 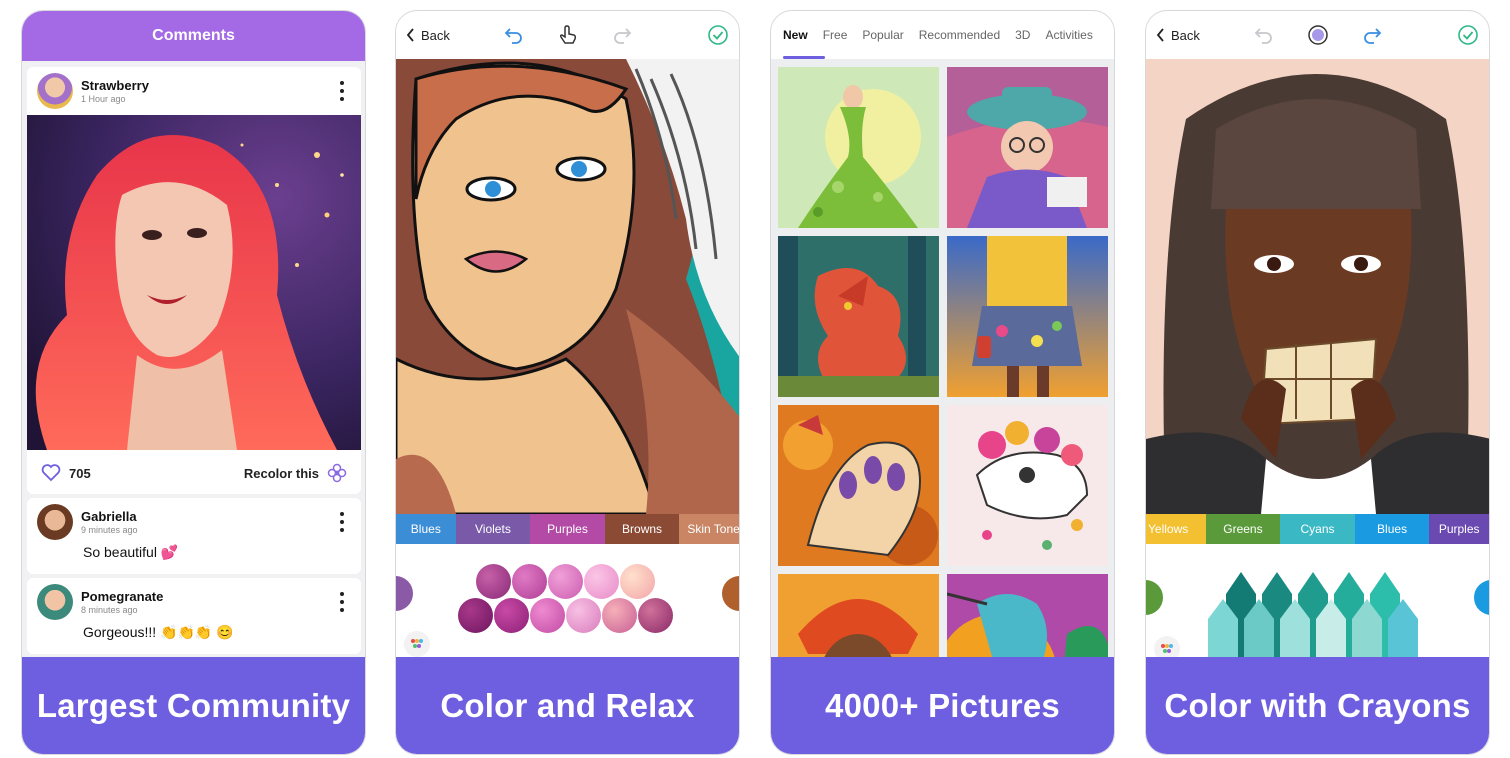 What do you see at coordinates (1243, 529) in the screenshot?
I see `tab-greens: Greens` at bounding box center [1243, 529].